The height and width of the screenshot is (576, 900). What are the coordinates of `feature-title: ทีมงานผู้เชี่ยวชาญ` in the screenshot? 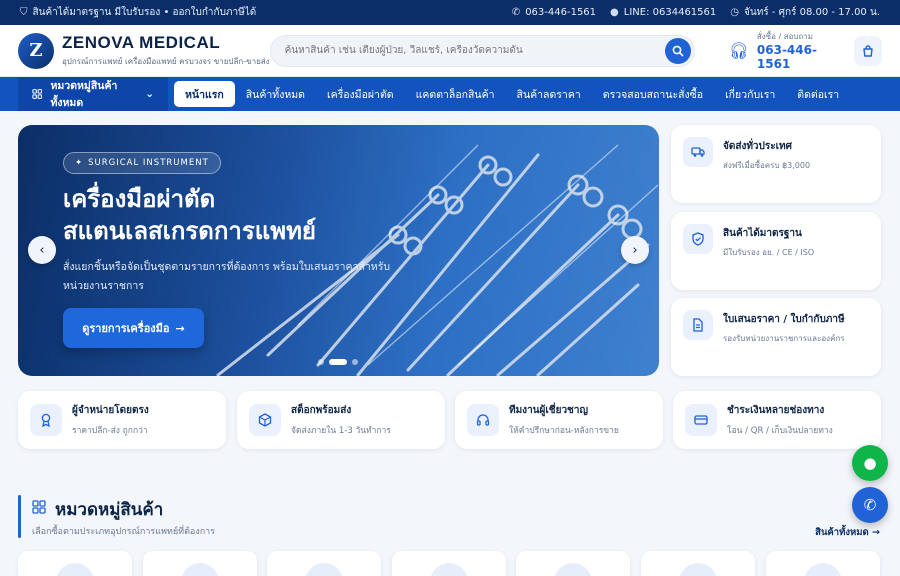 It's located at (548, 410).